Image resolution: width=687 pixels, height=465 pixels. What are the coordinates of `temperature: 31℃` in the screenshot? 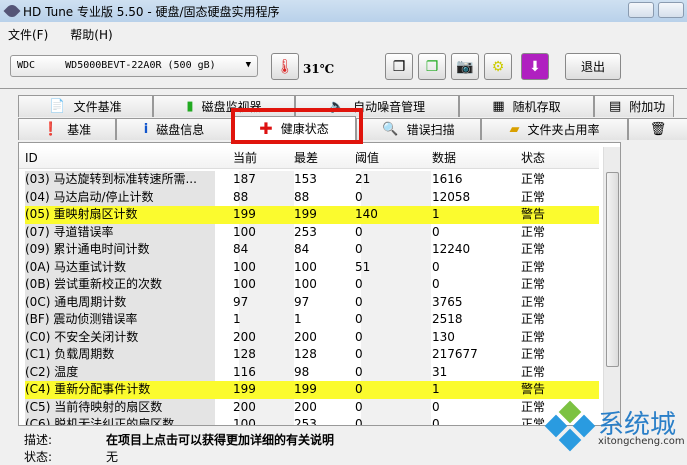 It's located at (319, 69).